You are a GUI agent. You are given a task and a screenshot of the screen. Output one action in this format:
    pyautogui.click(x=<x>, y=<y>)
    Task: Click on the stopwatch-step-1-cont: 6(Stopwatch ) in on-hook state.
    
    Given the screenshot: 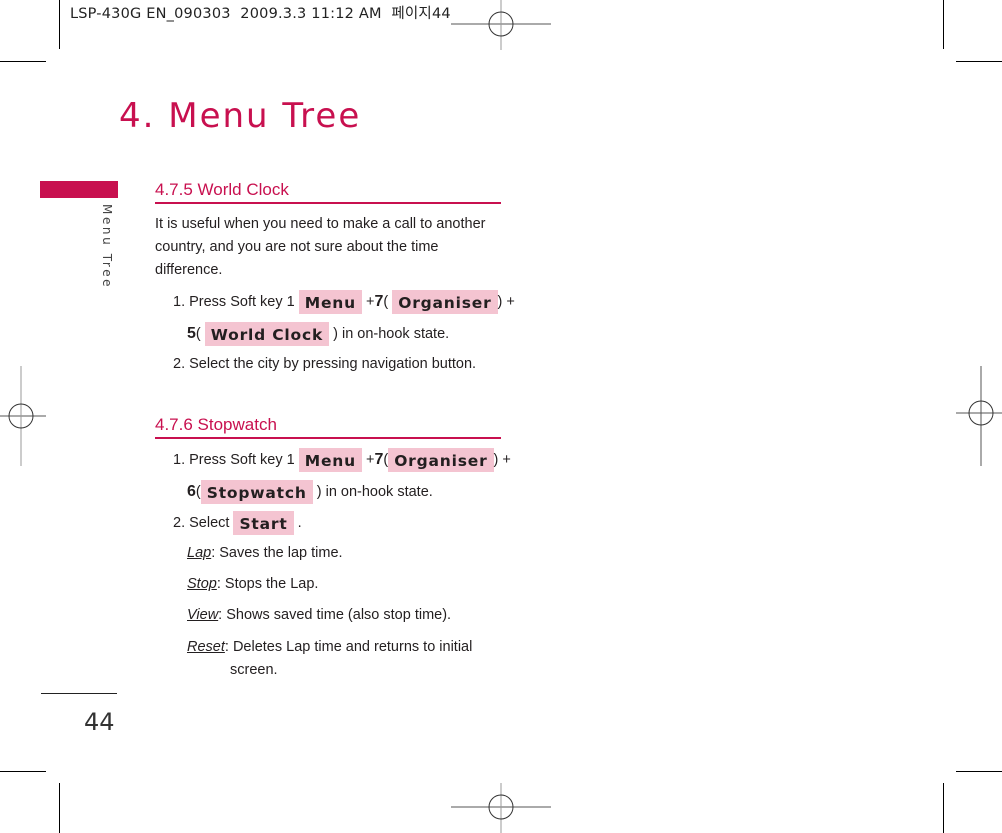 What is the action you would take?
    pyautogui.click(x=310, y=492)
    